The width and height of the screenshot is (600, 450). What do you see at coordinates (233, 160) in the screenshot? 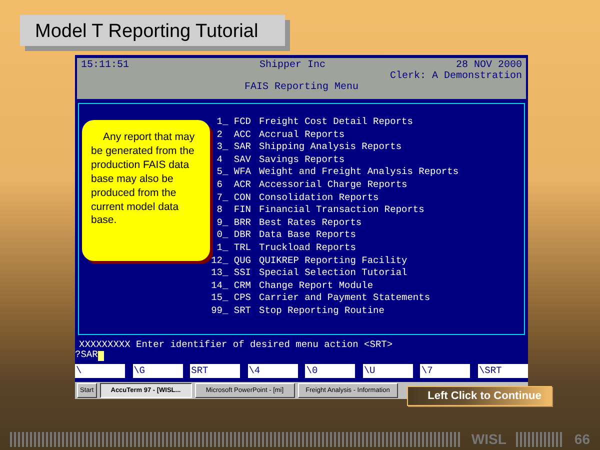
I see `menu-code: 4 SAV` at bounding box center [233, 160].